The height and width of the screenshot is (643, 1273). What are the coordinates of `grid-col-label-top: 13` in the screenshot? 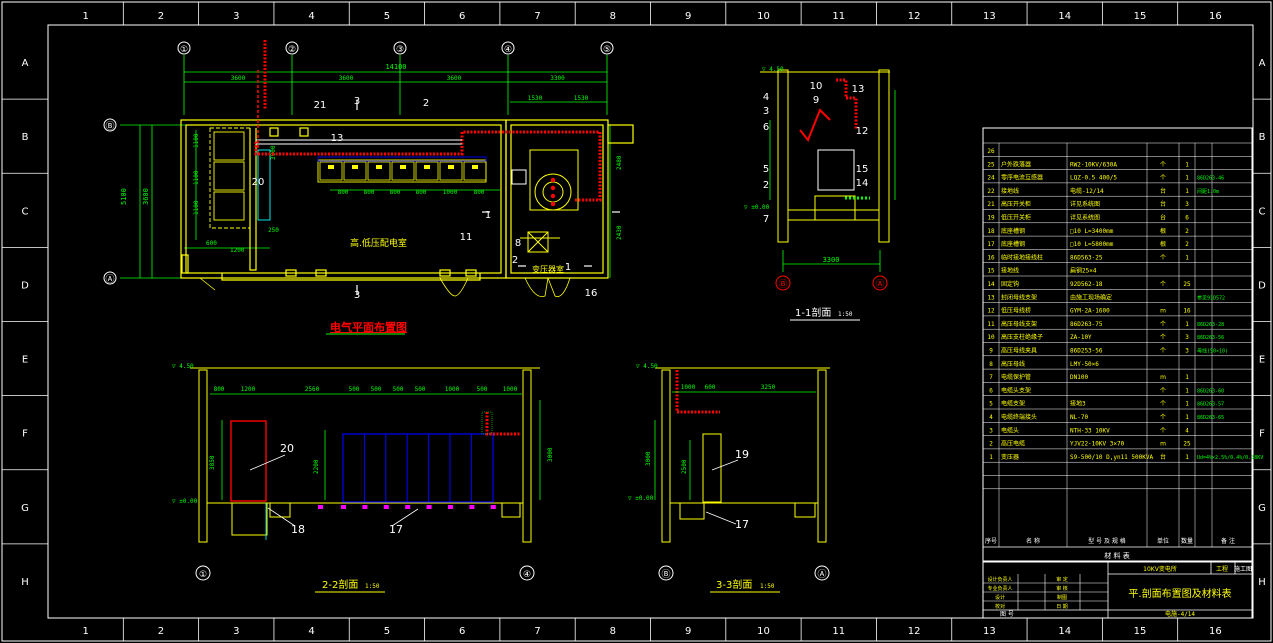 It's located at (989, 16).